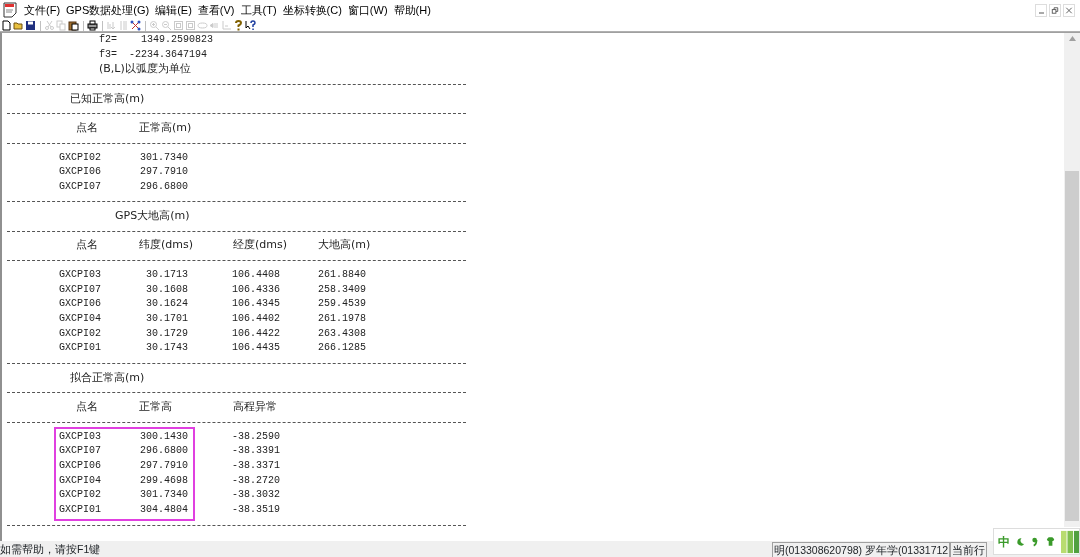 The width and height of the screenshot is (1080, 557). Describe the element at coordinates (367, 10) in the screenshot. I see `menu-item: 窗口(W)` at that location.